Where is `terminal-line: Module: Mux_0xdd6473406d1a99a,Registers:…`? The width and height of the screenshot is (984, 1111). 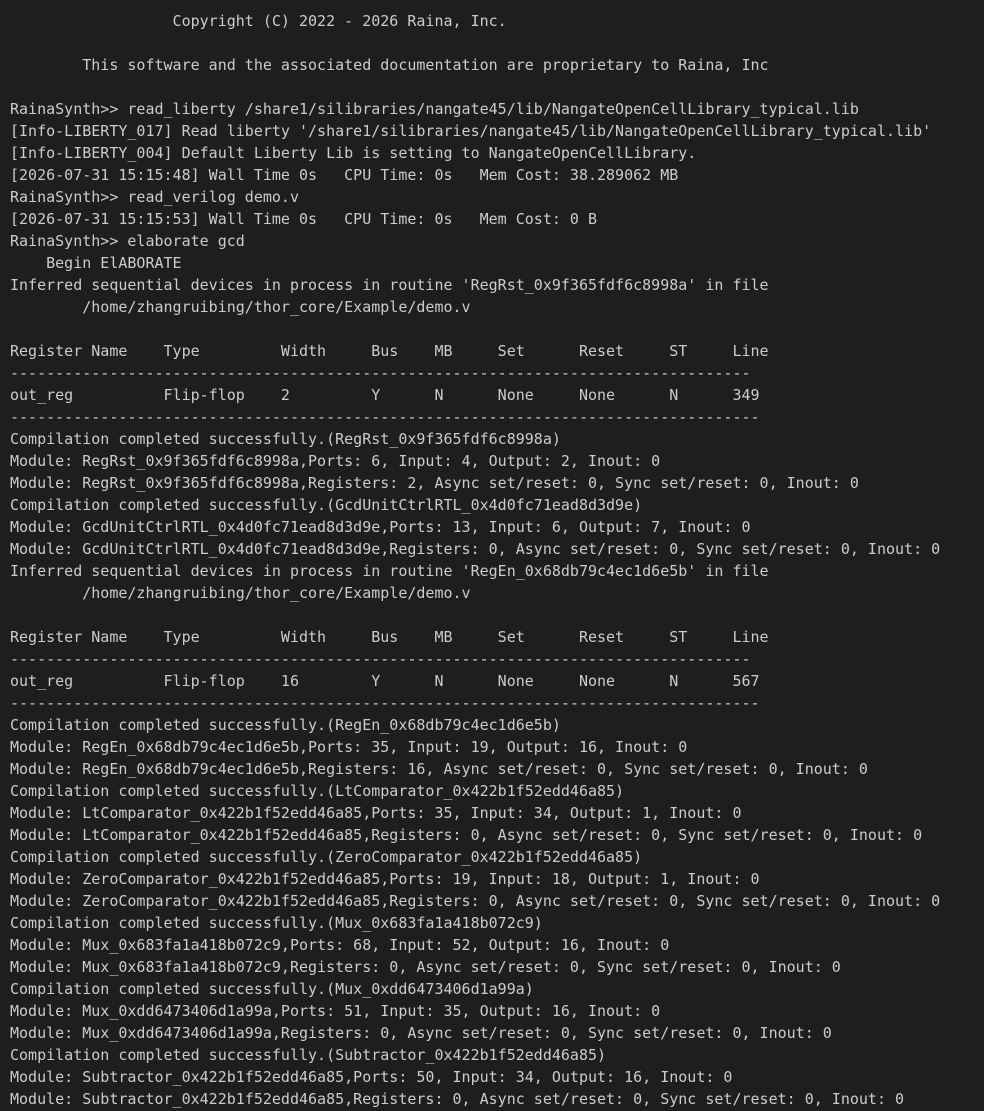
terminal-line: Module: Mux_0xdd6473406d1a99a,Registers:… is located at coordinates (421, 1033).